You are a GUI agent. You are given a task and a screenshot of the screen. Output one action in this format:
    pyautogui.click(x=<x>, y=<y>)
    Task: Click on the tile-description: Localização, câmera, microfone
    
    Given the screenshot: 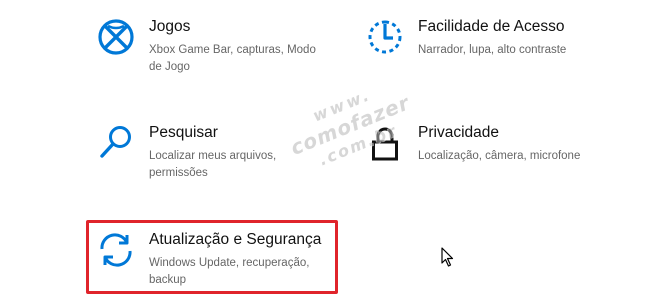 What is the action you would take?
    pyautogui.click(x=499, y=156)
    